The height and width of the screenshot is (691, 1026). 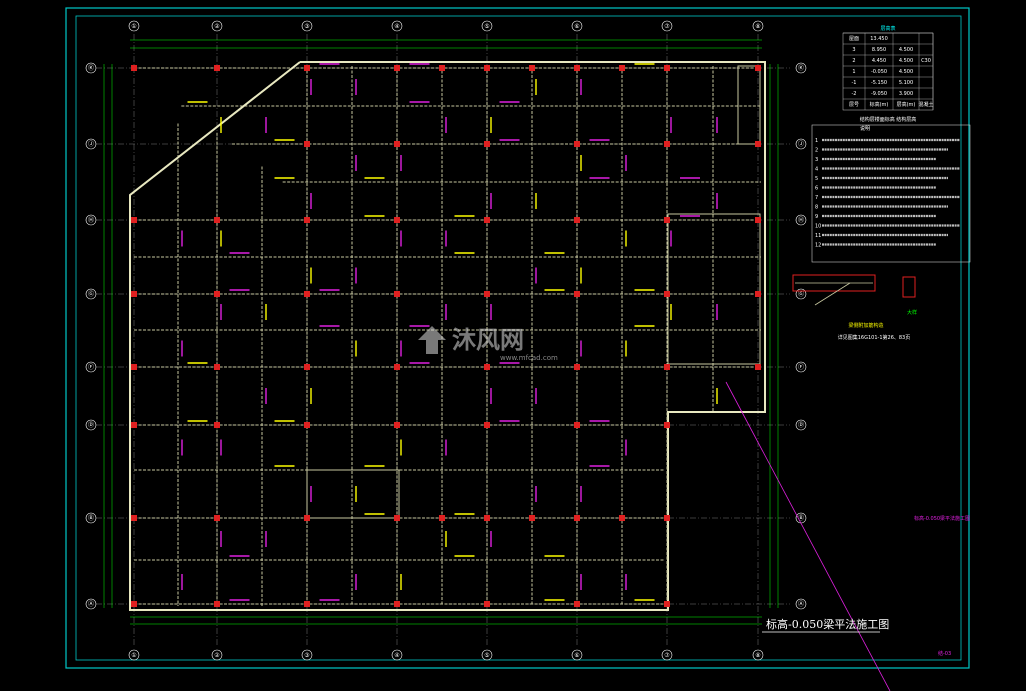 I want to click on grid-bubble-label: ⑥, so click(x=576, y=26).